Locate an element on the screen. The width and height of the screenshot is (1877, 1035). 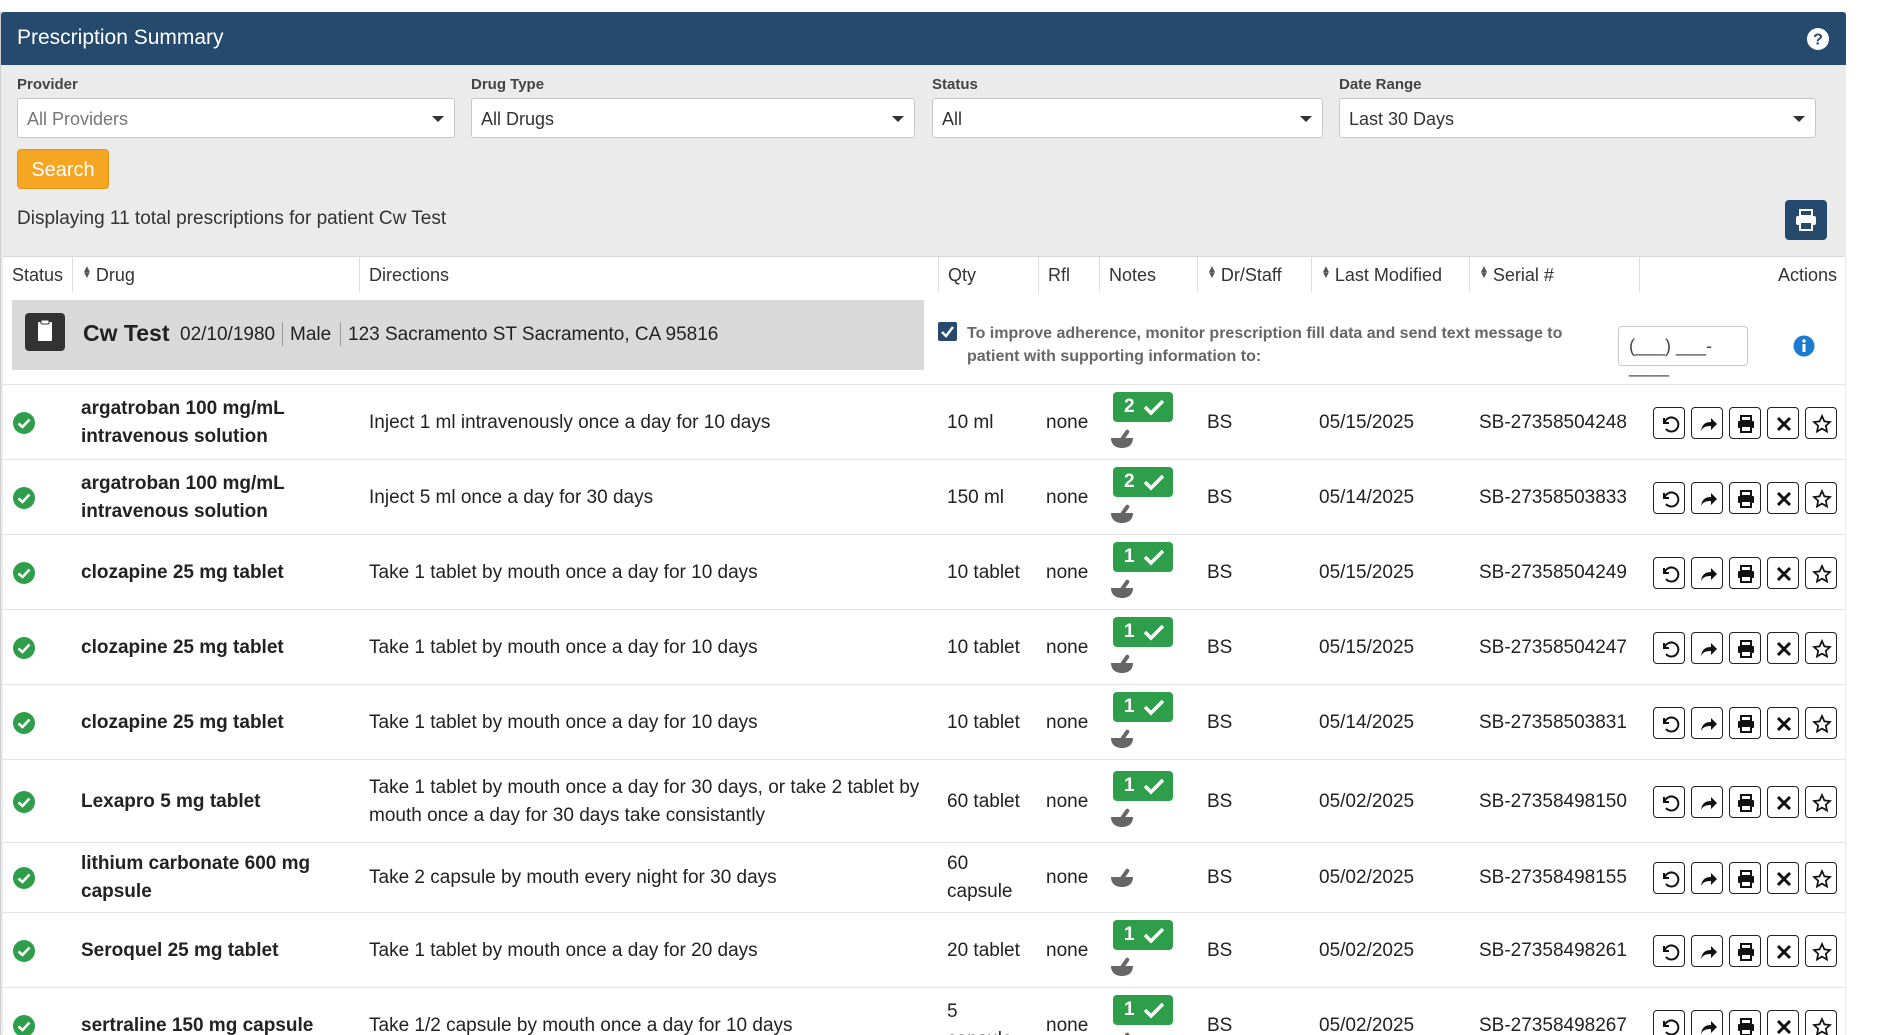
cancel-icon is located at coordinates (1784, 802).